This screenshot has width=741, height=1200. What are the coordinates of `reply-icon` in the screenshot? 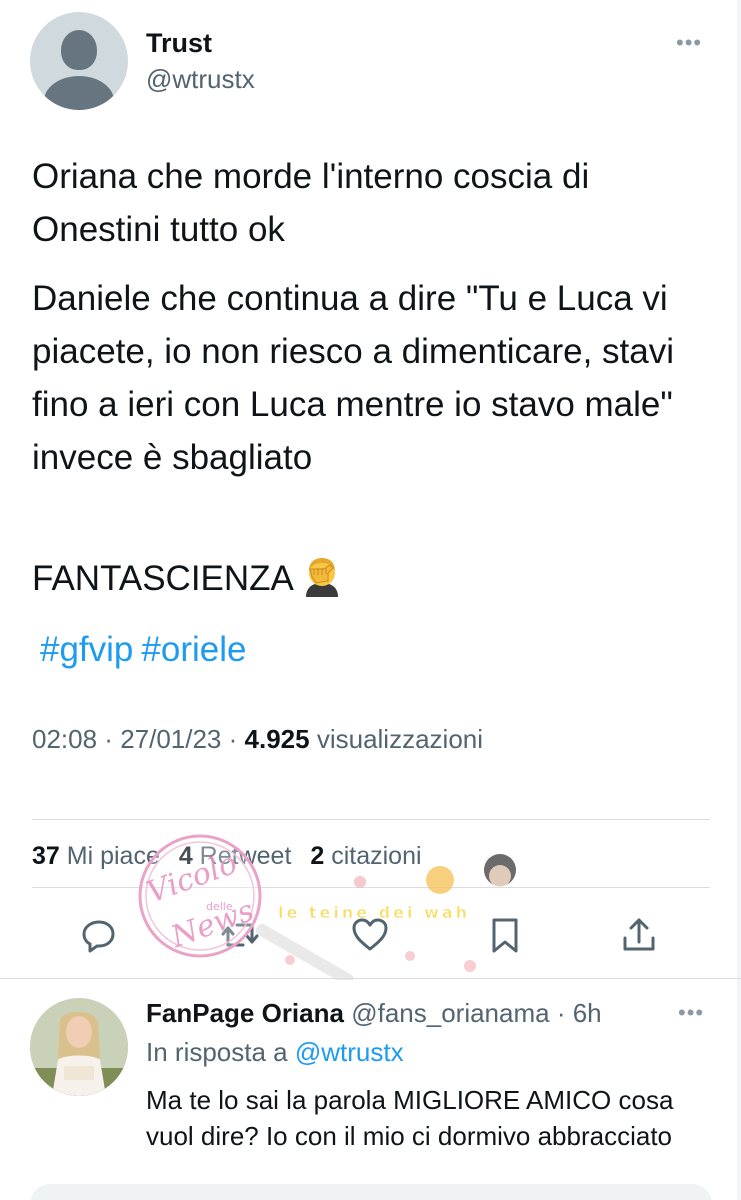 It's located at (99, 935).